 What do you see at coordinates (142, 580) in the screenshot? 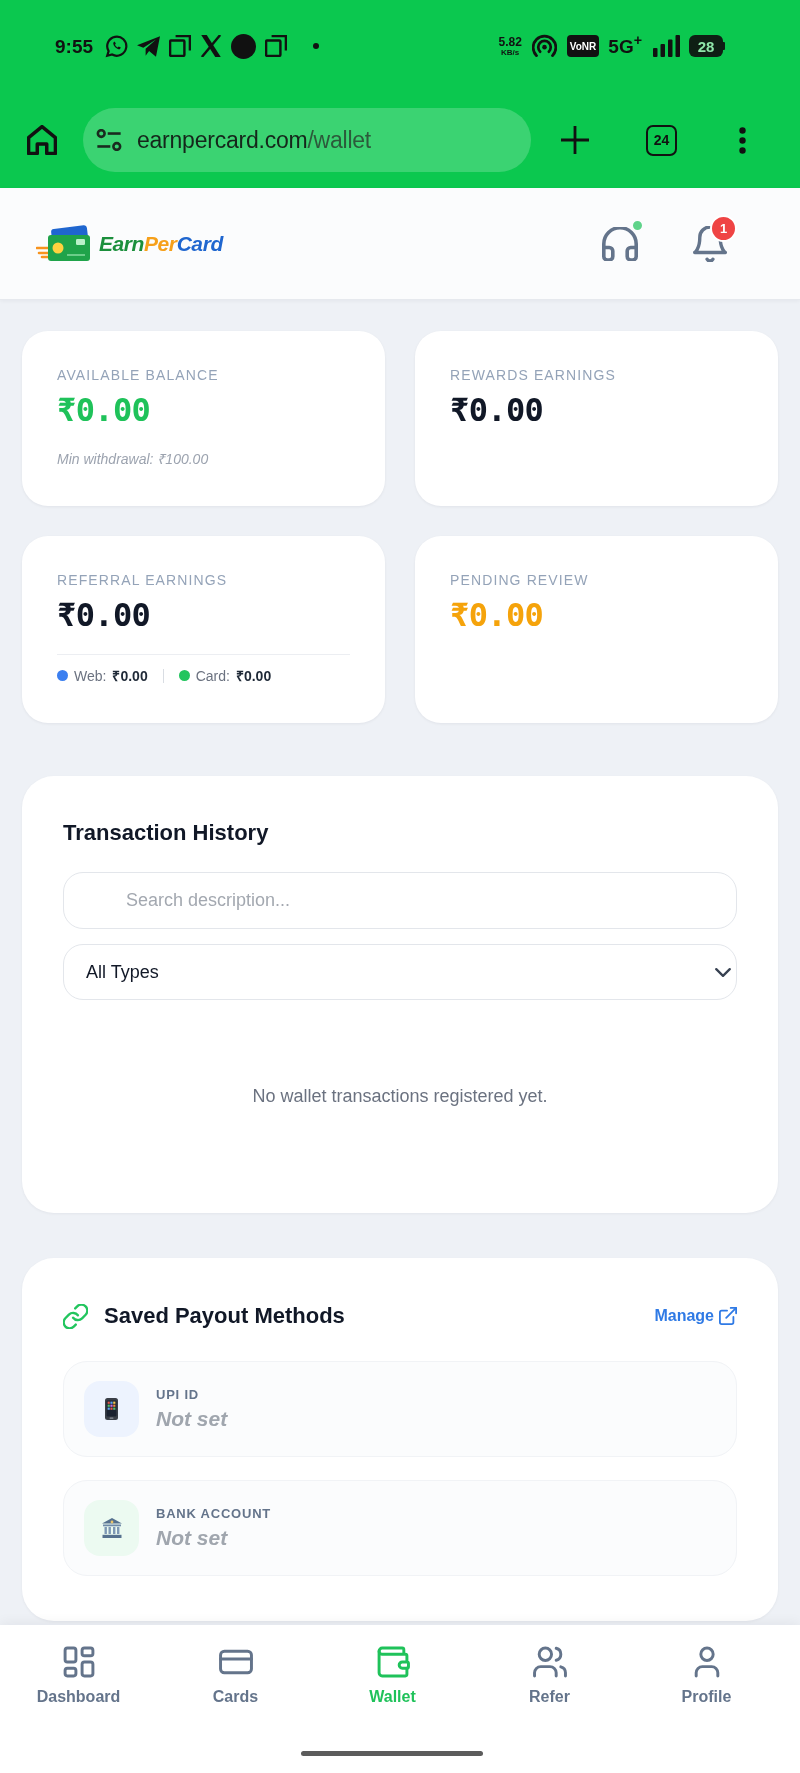
I see `balance-label: REFERRAL EARNINGS` at bounding box center [142, 580].